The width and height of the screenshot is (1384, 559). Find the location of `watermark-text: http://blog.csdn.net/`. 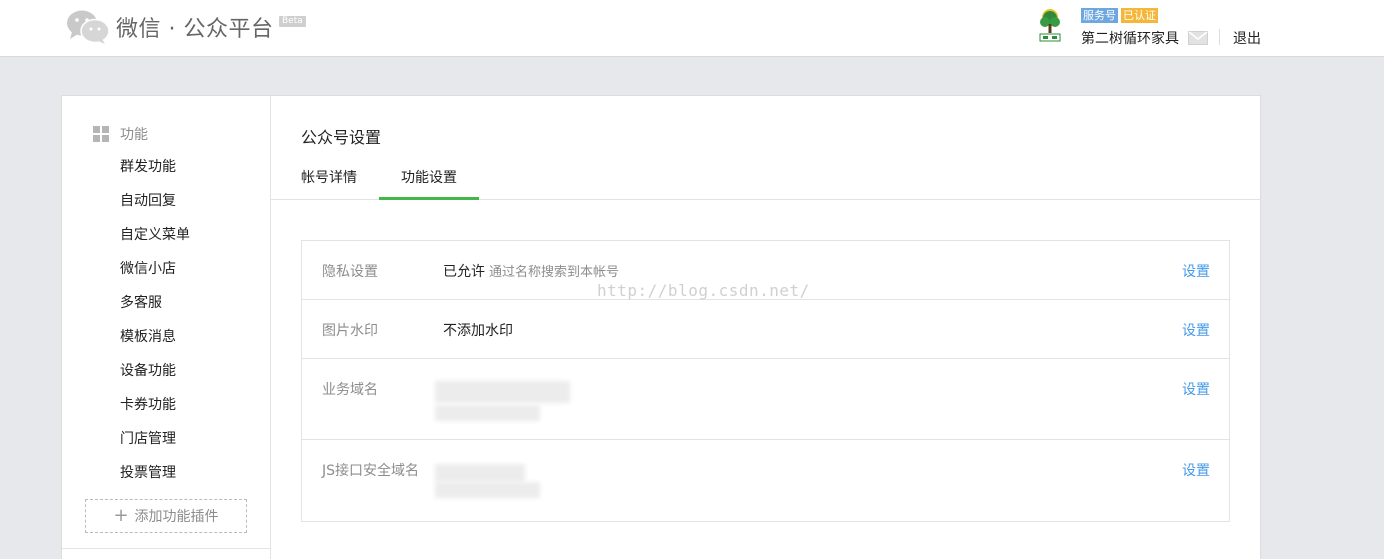

watermark-text: http://blog.csdn.net/ is located at coordinates (703, 290).